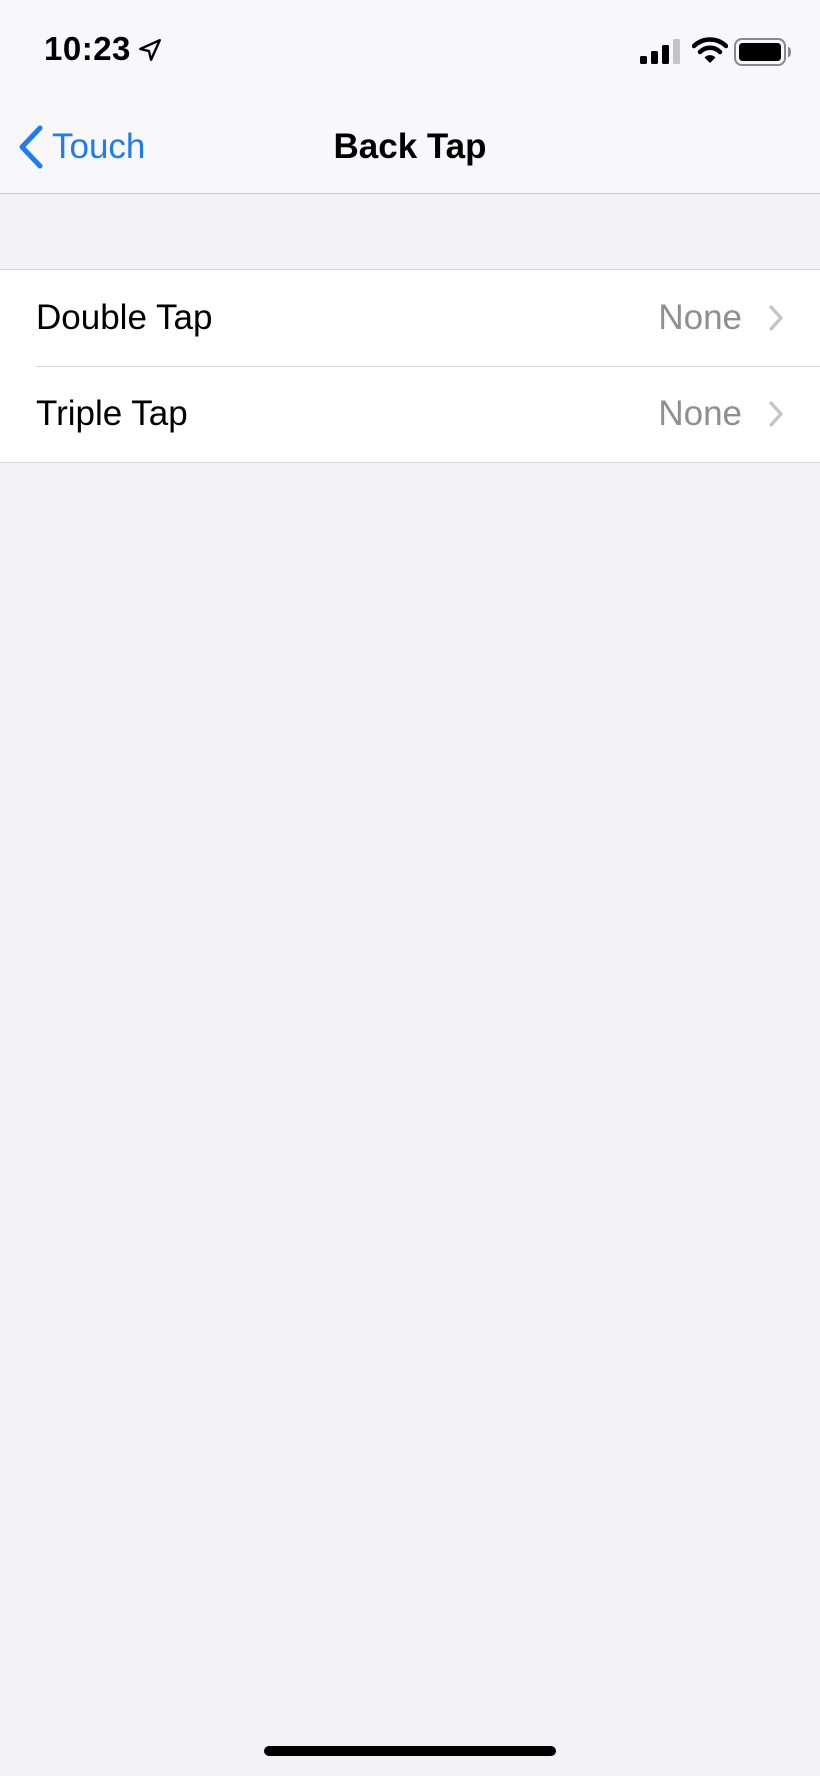 Image resolution: width=820 pixels, height=1776 pixels. What do you see at coordinates (660, 51) in the screenshot?
I see `cellular-signal-icon` at bounding box center [660, 51].